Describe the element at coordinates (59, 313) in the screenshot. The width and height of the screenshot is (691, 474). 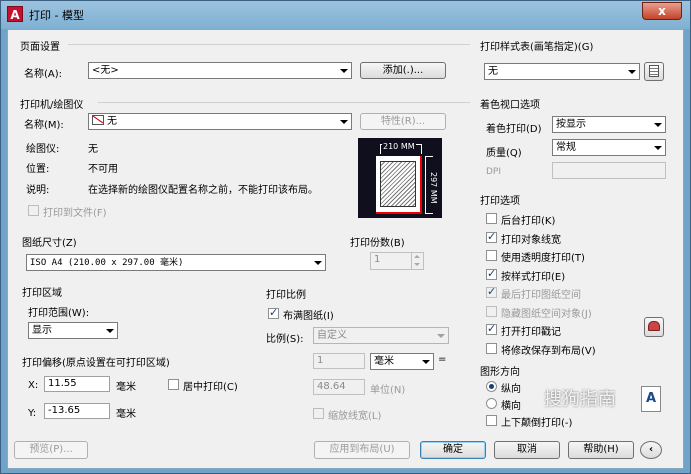
I see `print-range-label: 打印范围(W):` at that location.